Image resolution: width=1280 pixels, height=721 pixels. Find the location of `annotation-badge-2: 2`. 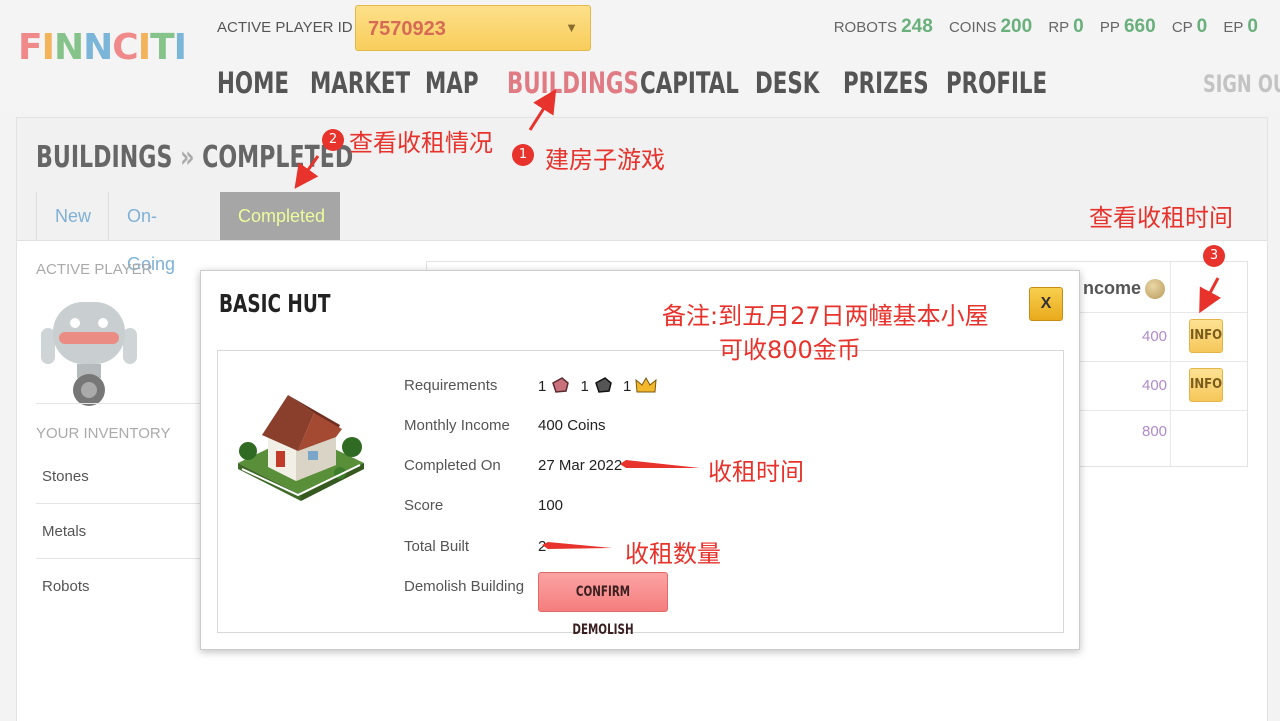

annotation-badge-2: 2 is located at coordinates (333, 140).